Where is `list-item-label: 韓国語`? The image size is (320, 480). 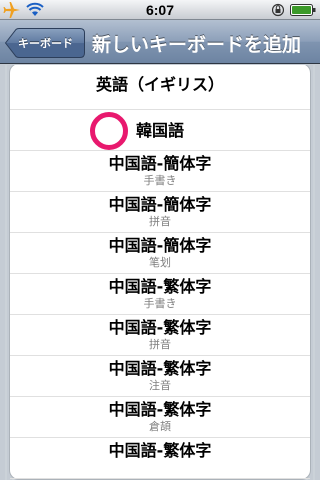
list-item-label: 韓国語 is located at coordinates (159, 130).